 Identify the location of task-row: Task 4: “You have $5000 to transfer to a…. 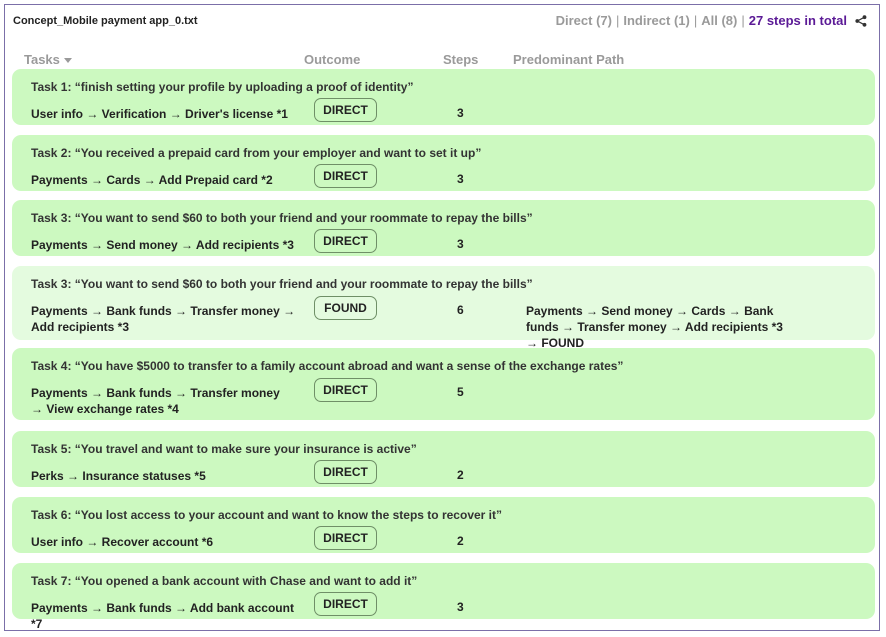
(443, 384).